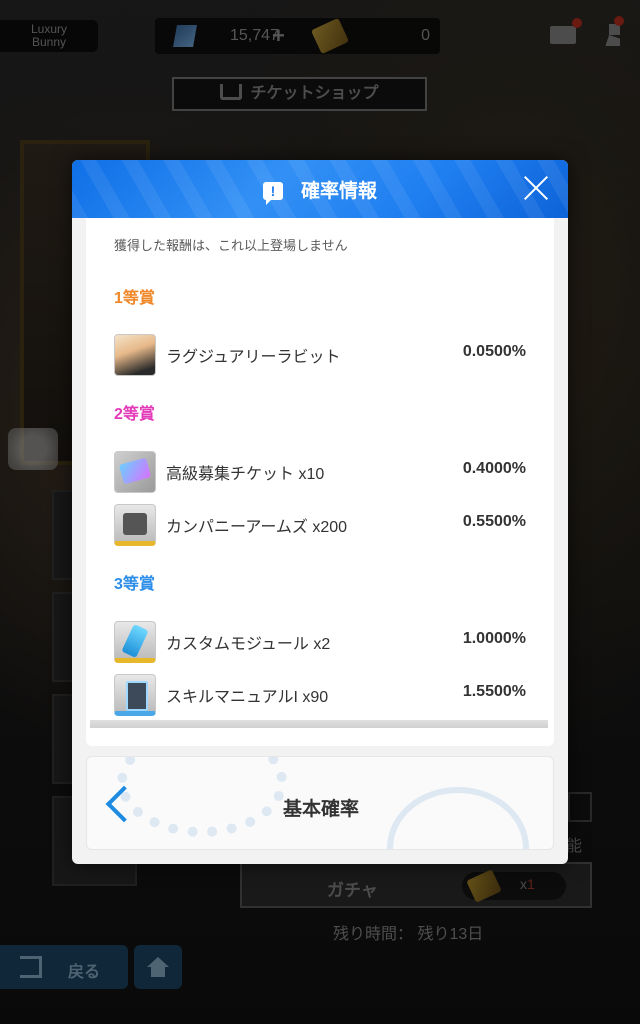  What do you see at coordinates (135, 525) in the screenshot?
I see `company-arms-icon` at bounding box center [135, 525].